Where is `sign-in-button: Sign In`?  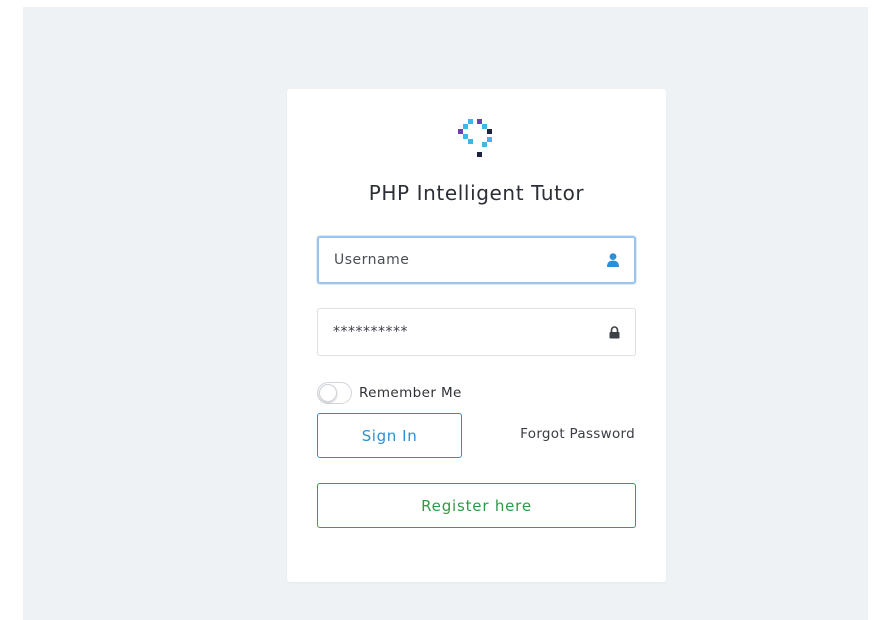 sign-in-button: Sign In is located at coordinates (389, 435).